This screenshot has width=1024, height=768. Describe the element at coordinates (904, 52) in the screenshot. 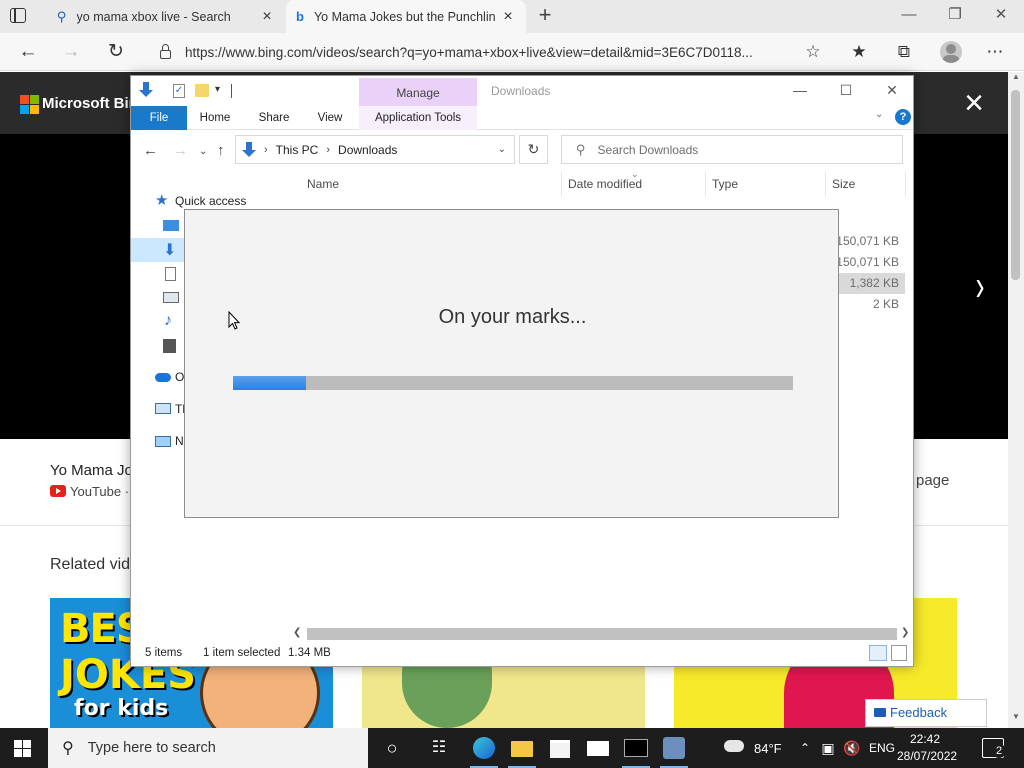

I see `collections-icon: ⧉` at that location.